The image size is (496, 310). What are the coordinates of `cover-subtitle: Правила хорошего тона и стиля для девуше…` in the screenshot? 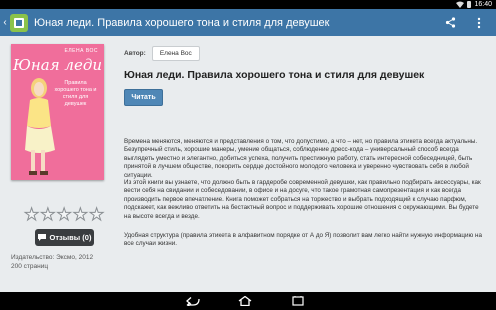 It's located at (75, 93).